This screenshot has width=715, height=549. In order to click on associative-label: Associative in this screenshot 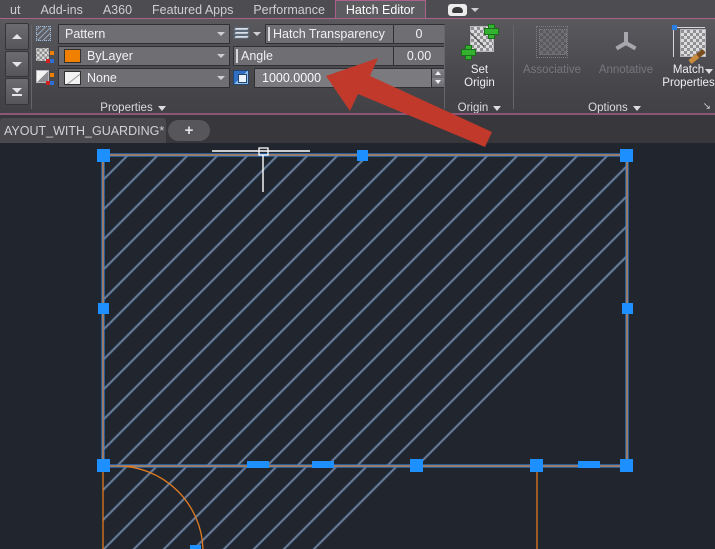, I will do `click(552, 70)`.